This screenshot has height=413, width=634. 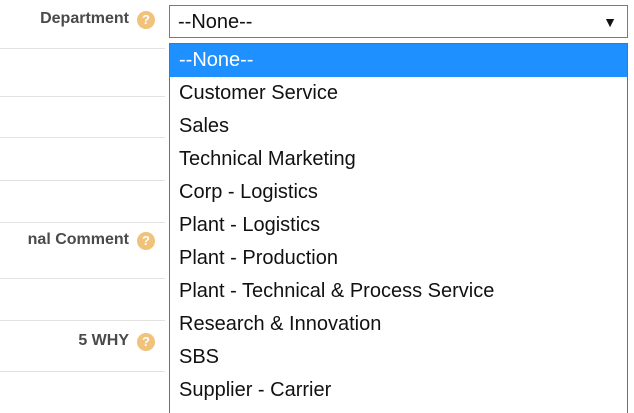 I want to click on dropdown-option: Plant - Technical & Process Service, so click(x=398, y=291).